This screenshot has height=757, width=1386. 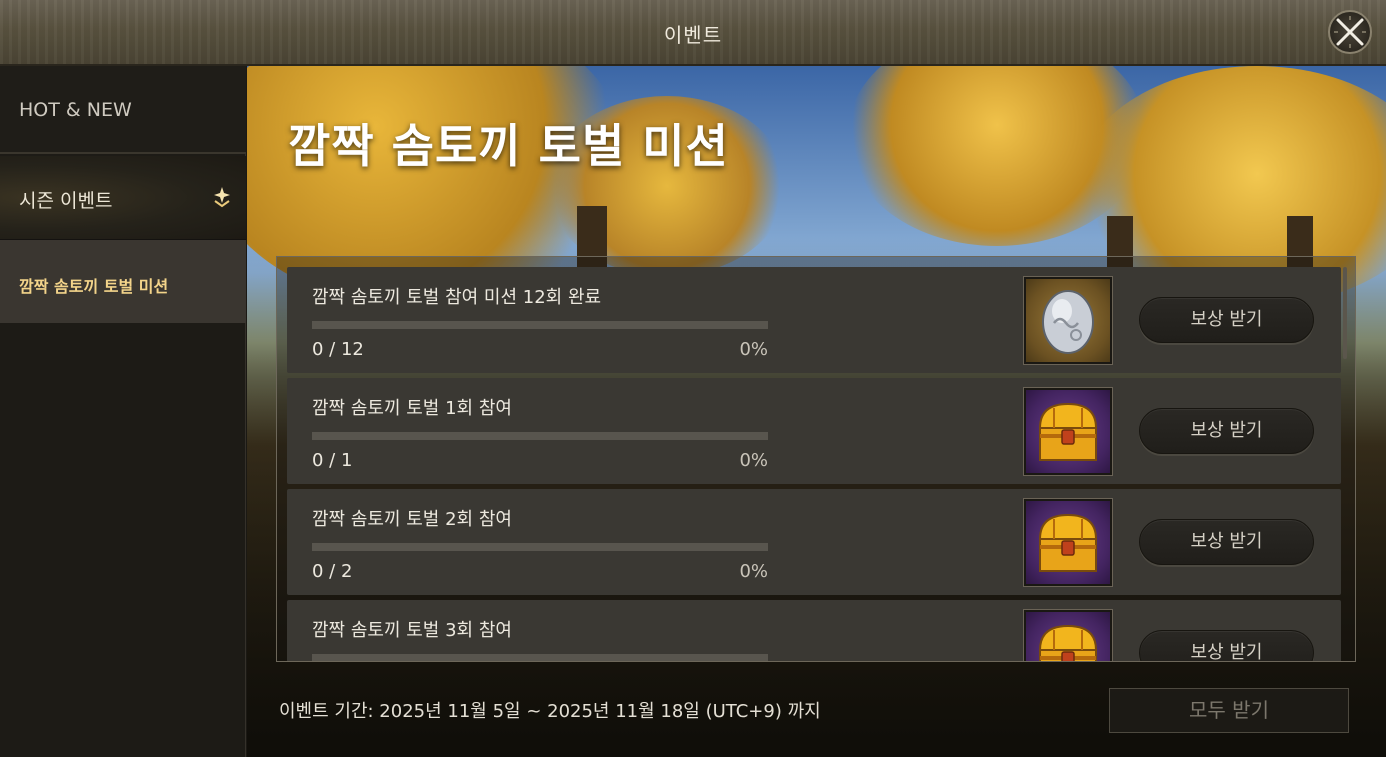 I want to click on sidebar-item-label: HOT & NEW, so click(x=75, y=110).